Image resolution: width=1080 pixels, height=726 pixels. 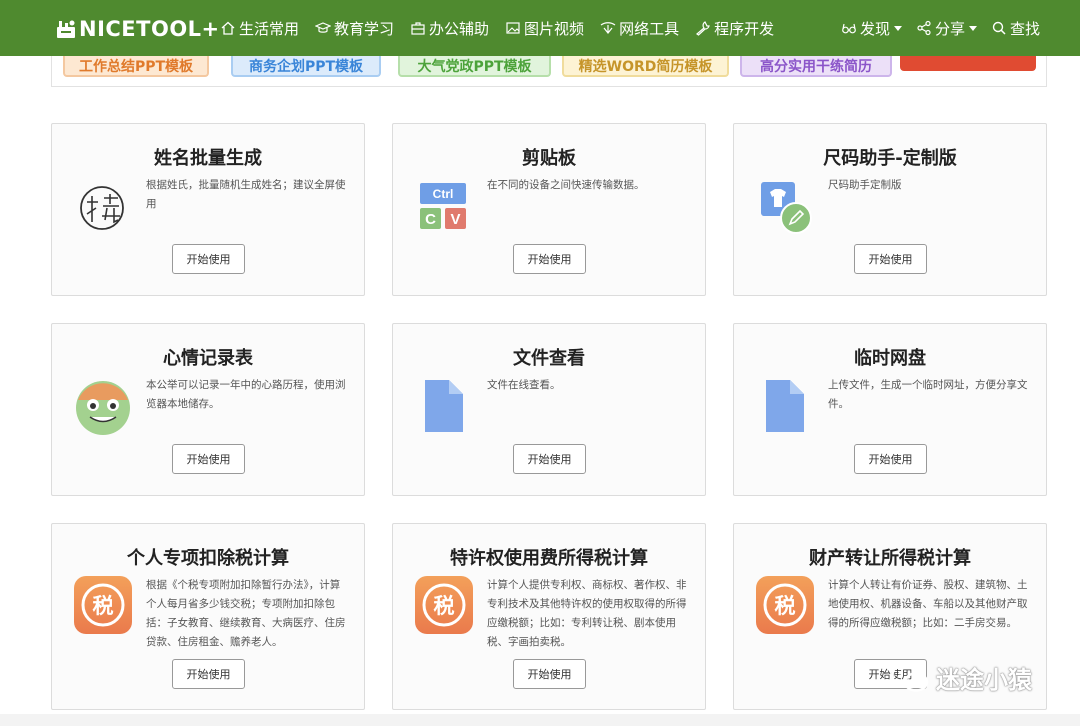 I want to click on nav-item-label: 生活常用, so click(x=269, y=28).